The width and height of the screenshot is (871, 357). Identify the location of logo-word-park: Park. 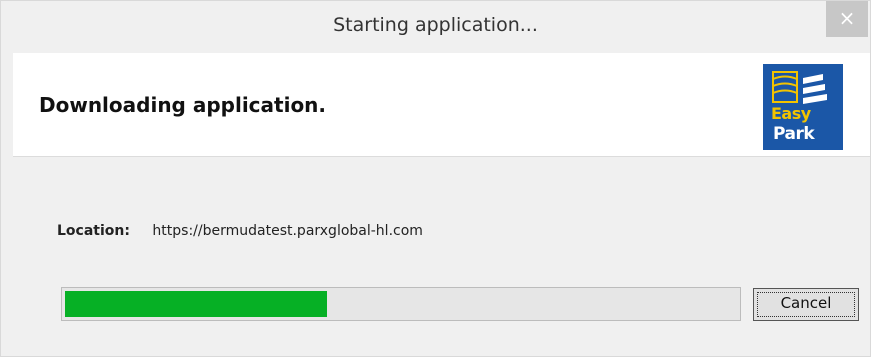
(794, 134).